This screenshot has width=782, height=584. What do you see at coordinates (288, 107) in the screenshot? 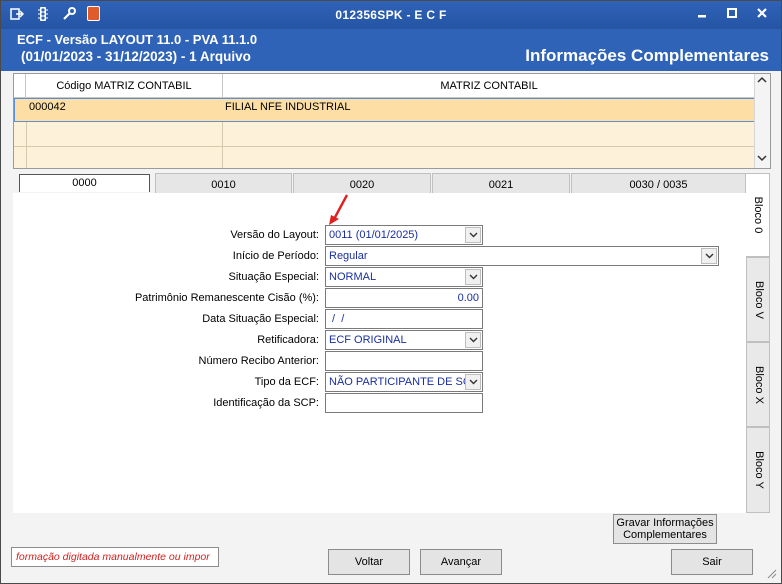
I see `cell-matriz: FILIAL NFE INDUSTRIAL` at bounding box center [288, 107].